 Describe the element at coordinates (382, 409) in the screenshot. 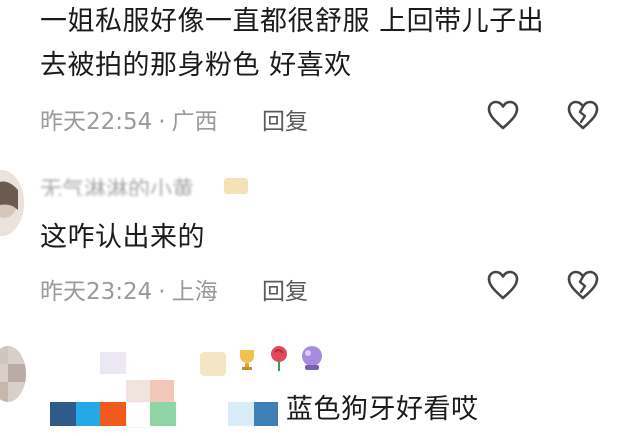

I see `comment-text: 蓝色狗牙好看哎` at that location.